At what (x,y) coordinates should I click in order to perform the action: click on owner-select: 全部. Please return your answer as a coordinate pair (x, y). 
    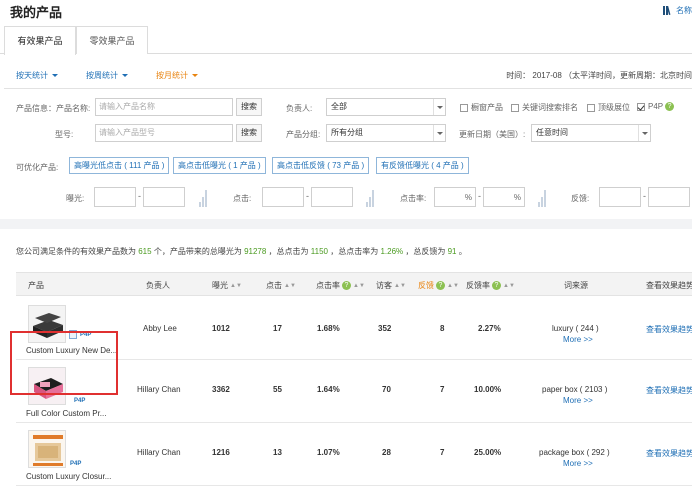
    Looking at the image, I should click on (386, 107).